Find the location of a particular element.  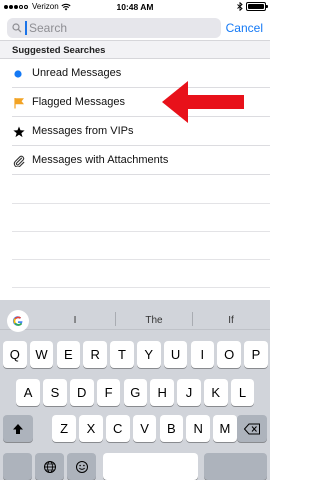

key-y: Y is located at coordinates (149, 354).